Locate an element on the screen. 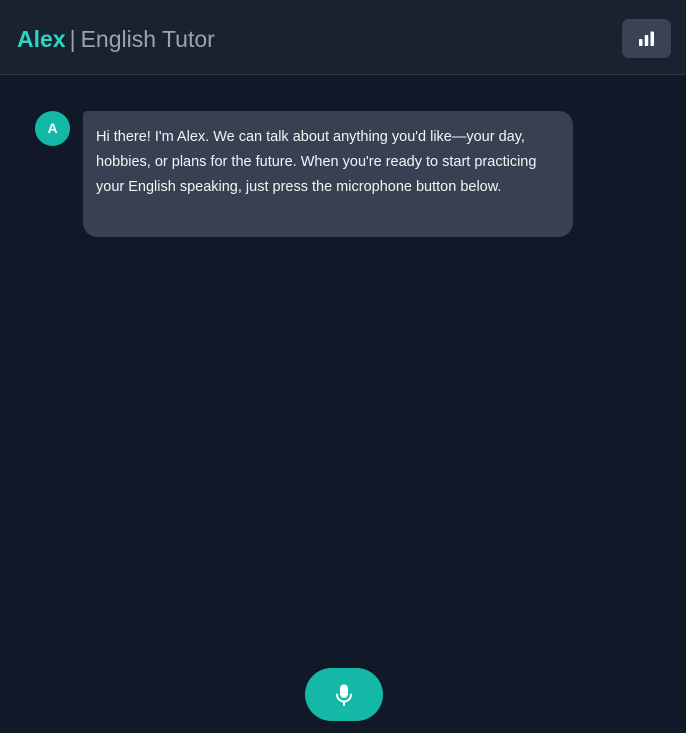 The height and width of the screenshot is (733, 686). bar-chart-icon is located at coordinates (646, 38).